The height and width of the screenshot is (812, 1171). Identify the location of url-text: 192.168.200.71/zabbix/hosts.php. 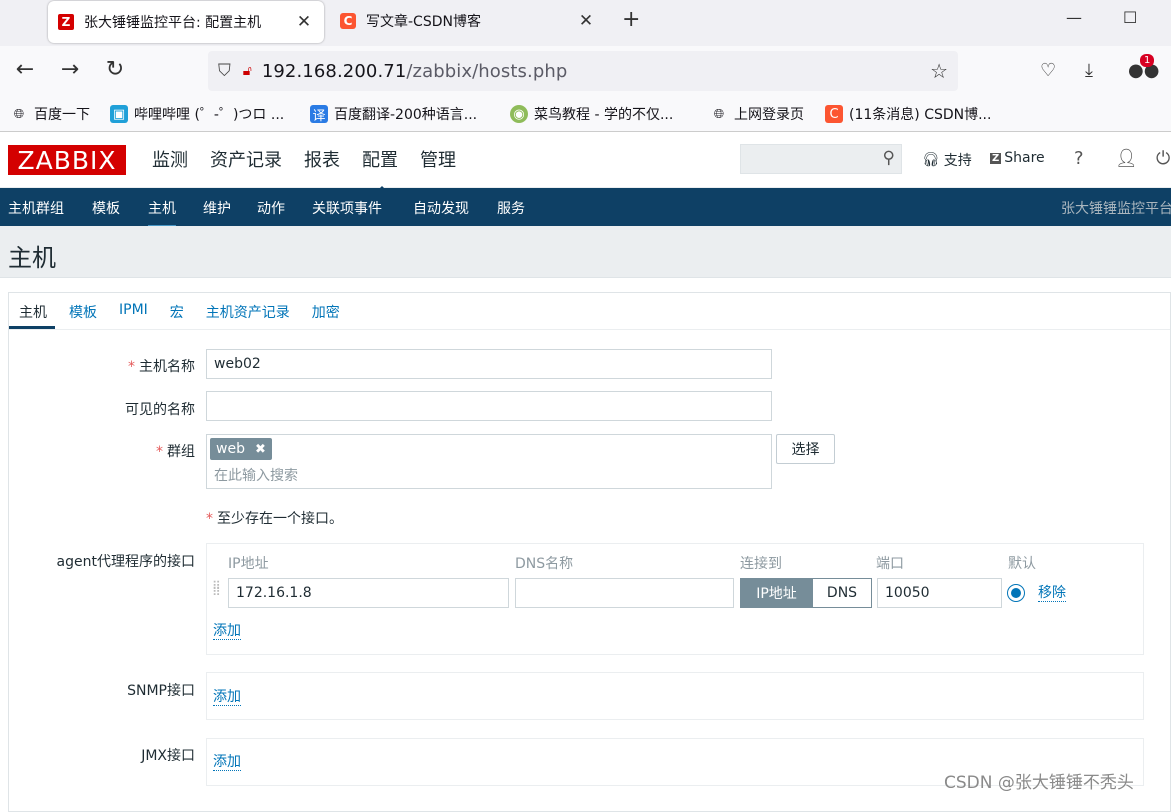
(415, 71).